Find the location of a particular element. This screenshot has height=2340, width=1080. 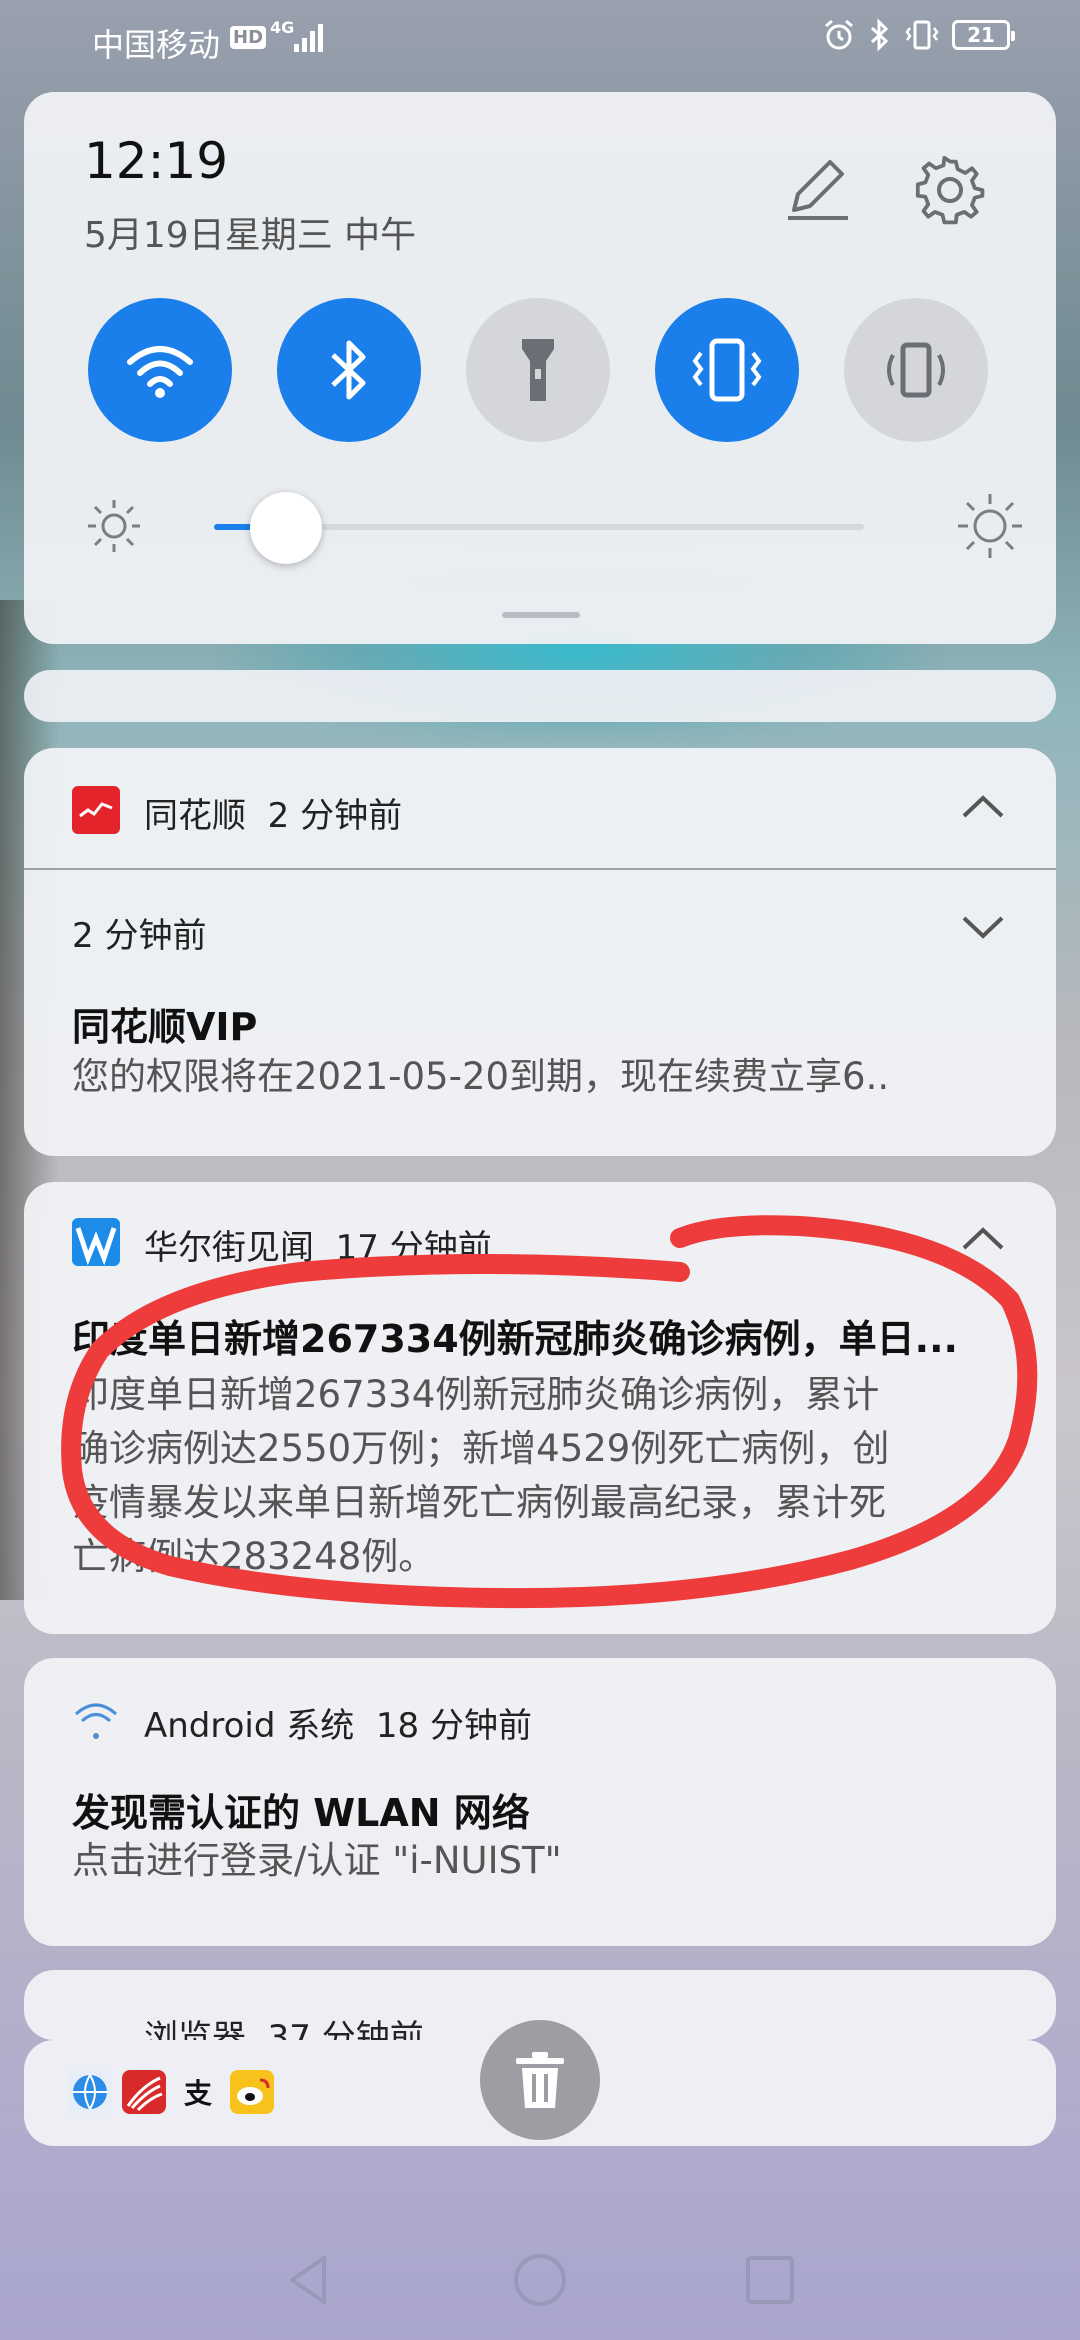

flashlight-toggle is located at coordinates (538, 370).